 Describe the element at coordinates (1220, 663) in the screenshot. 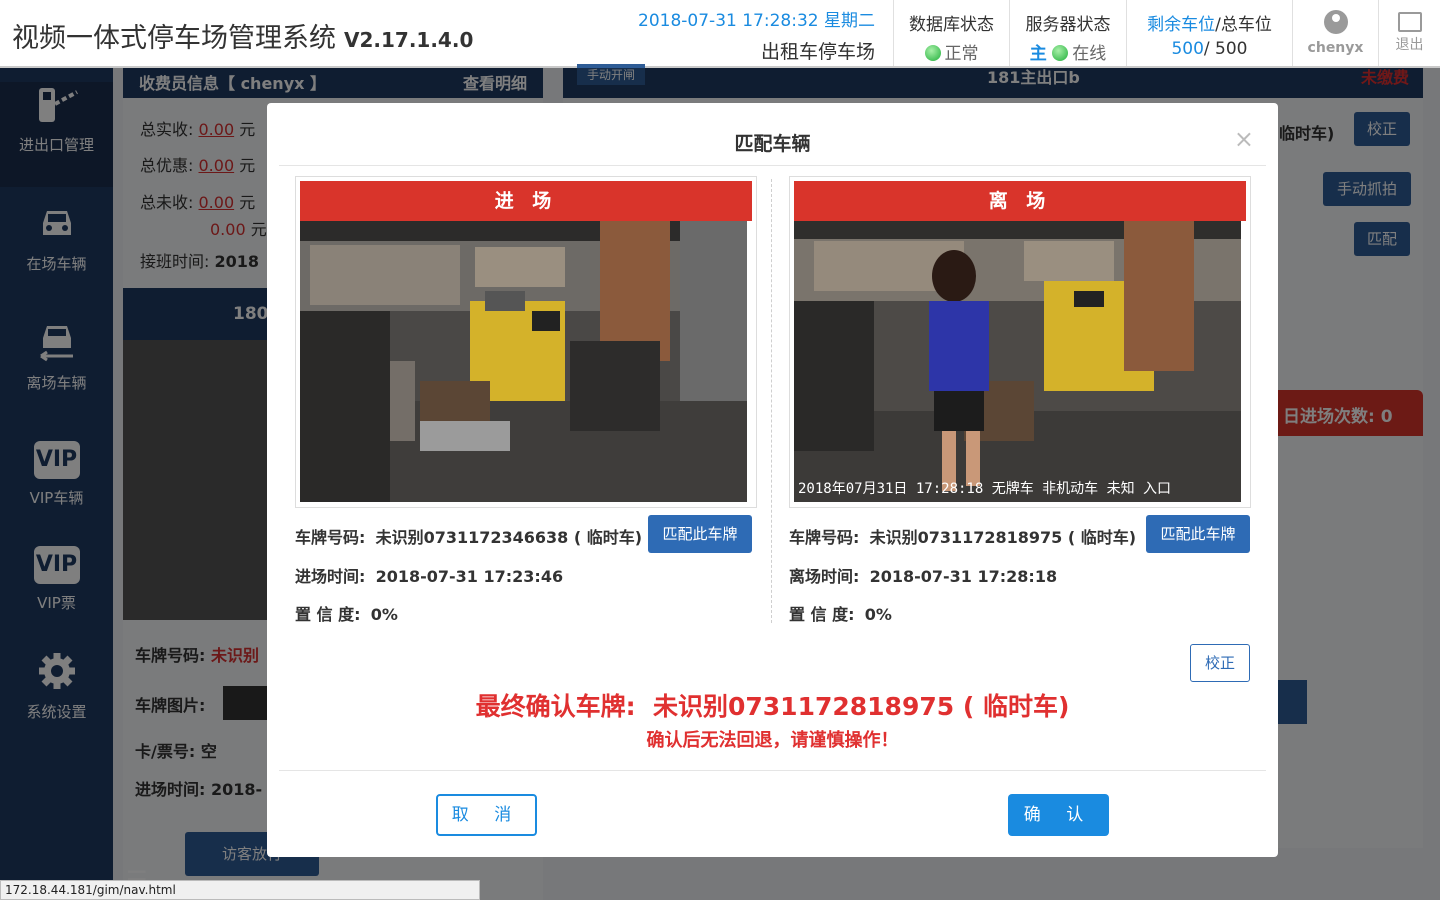

I see `calibrate-button: 校正` at that location.